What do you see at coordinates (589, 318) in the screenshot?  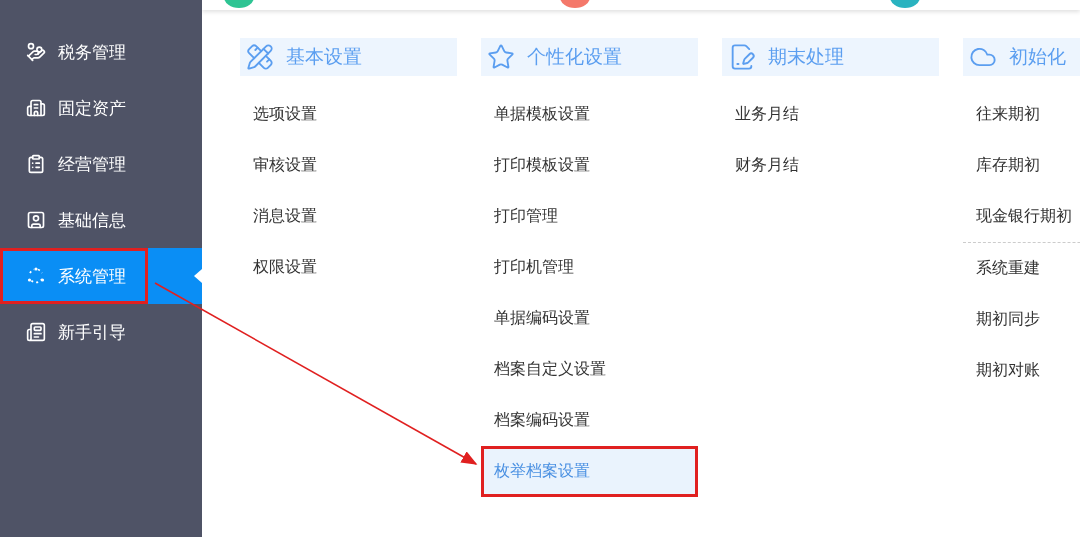 I see `menu-item: 单据编码设置` at bounding box center [589, 318].